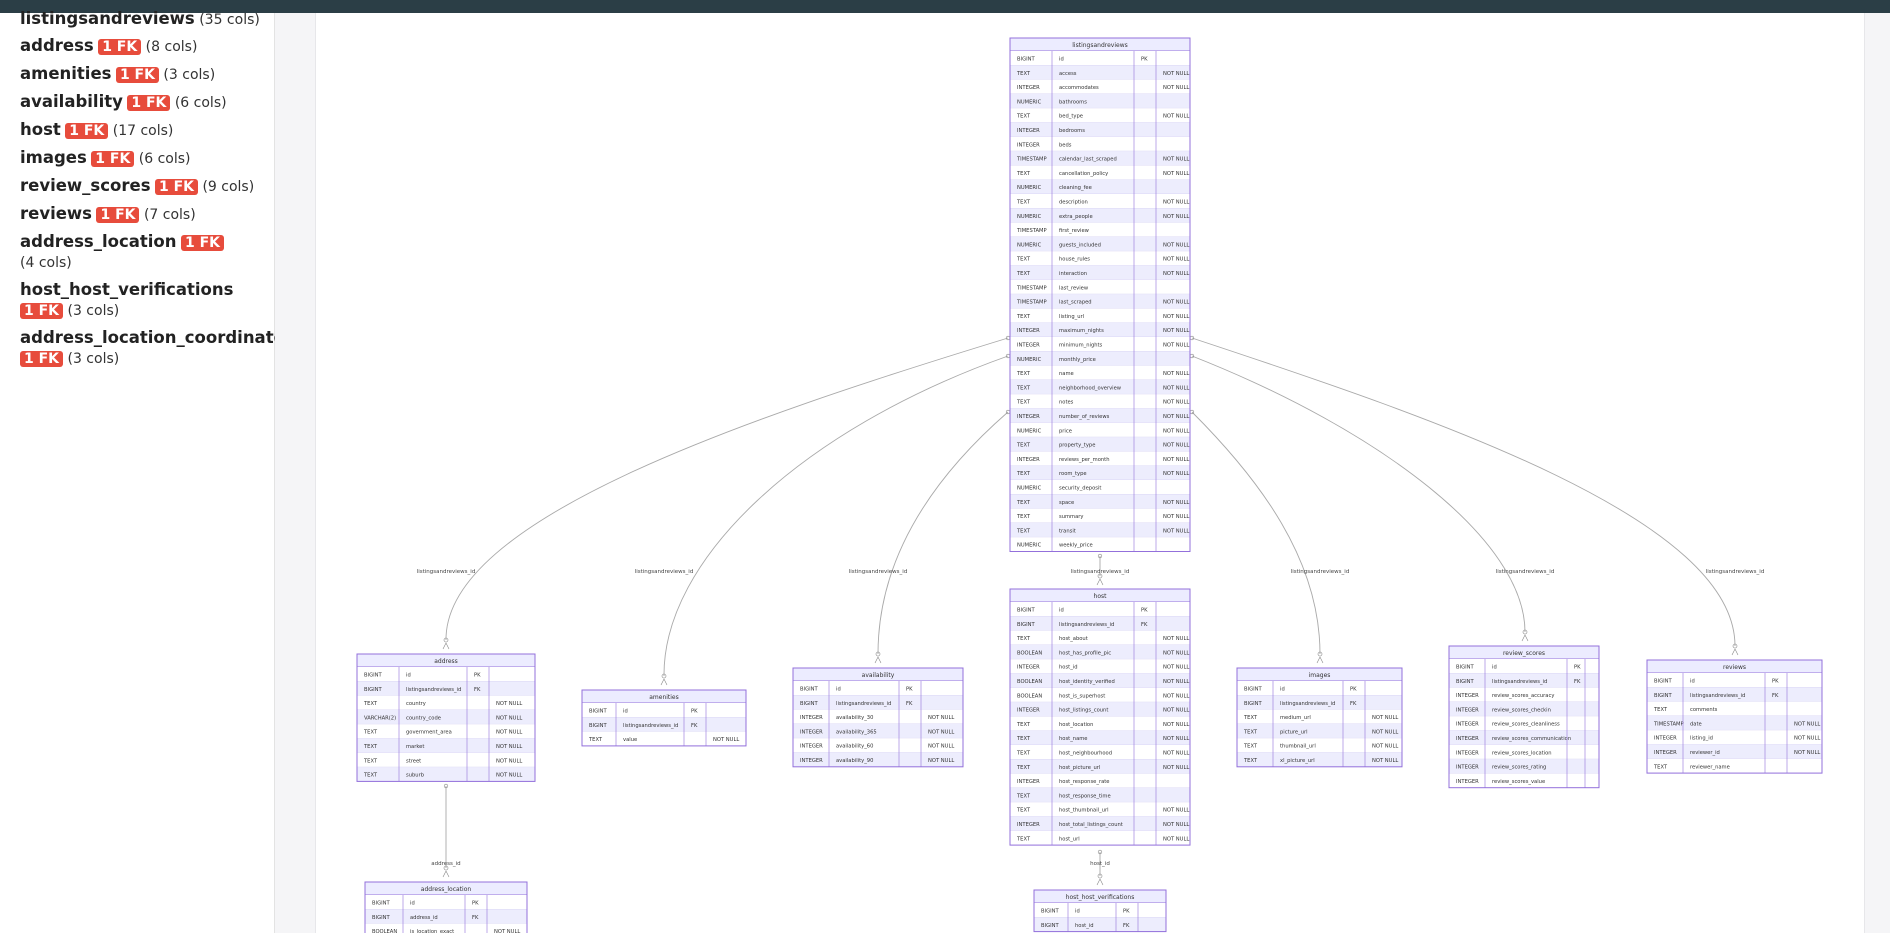  Describe the element at coordinates (1075, 303) in the screenshot. I see `column-name: last_scraped` at that location.